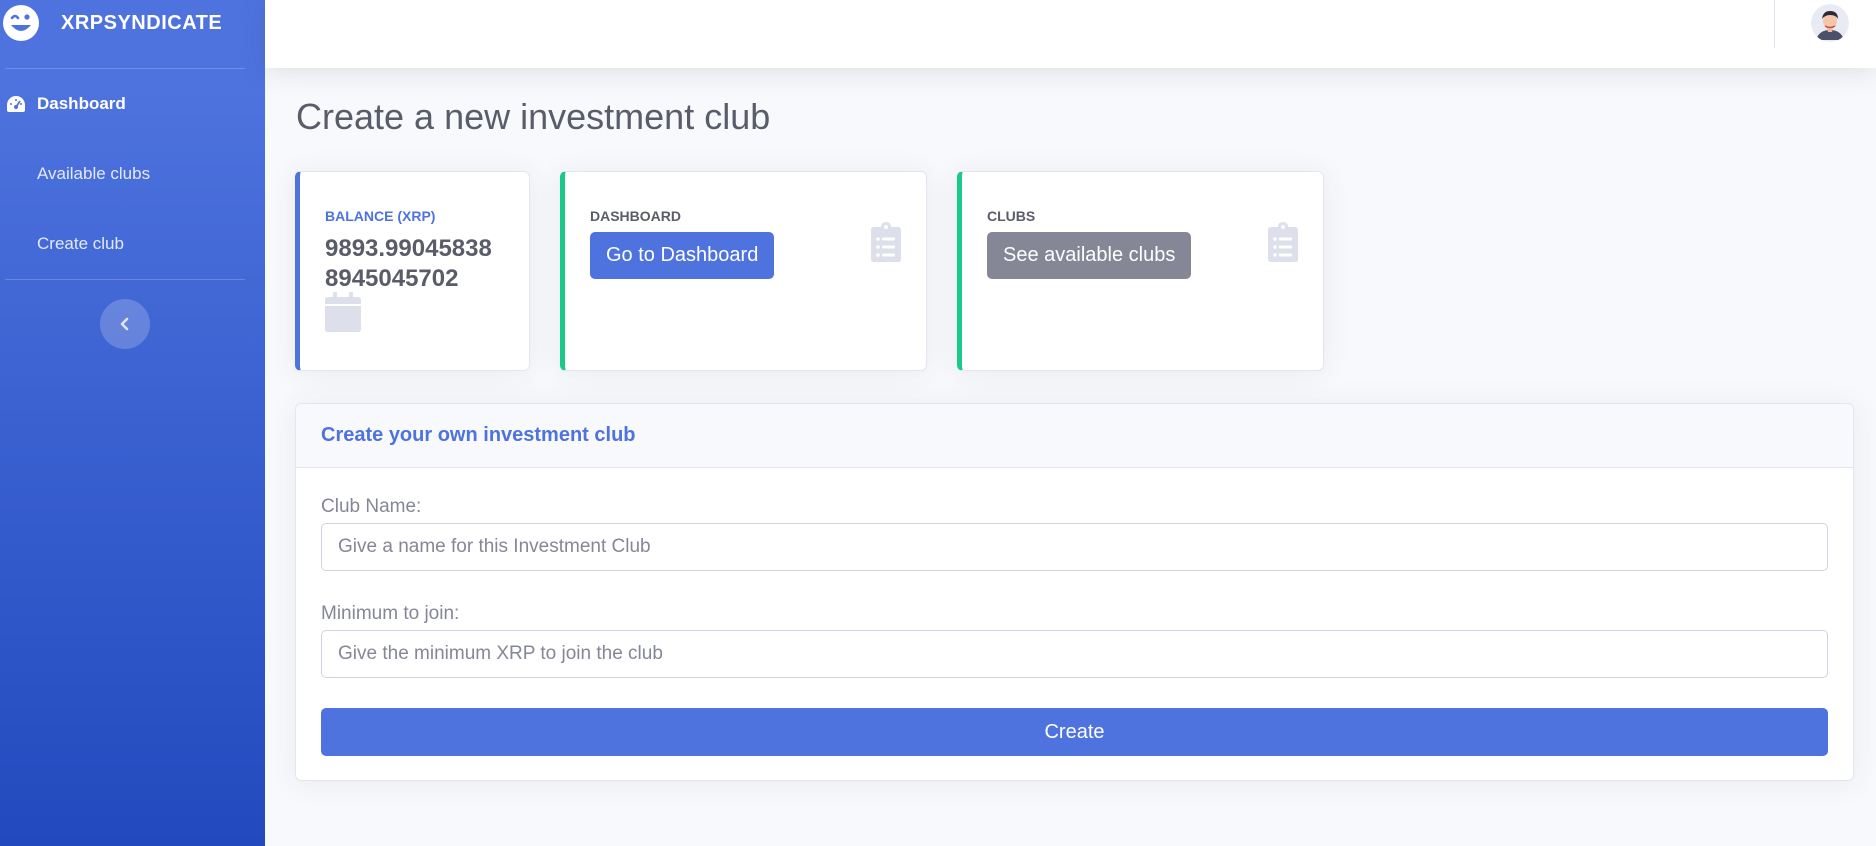  Describe the element at coordinates (1074, 732) in the screenshot. I see `create-button: Create` at that location.